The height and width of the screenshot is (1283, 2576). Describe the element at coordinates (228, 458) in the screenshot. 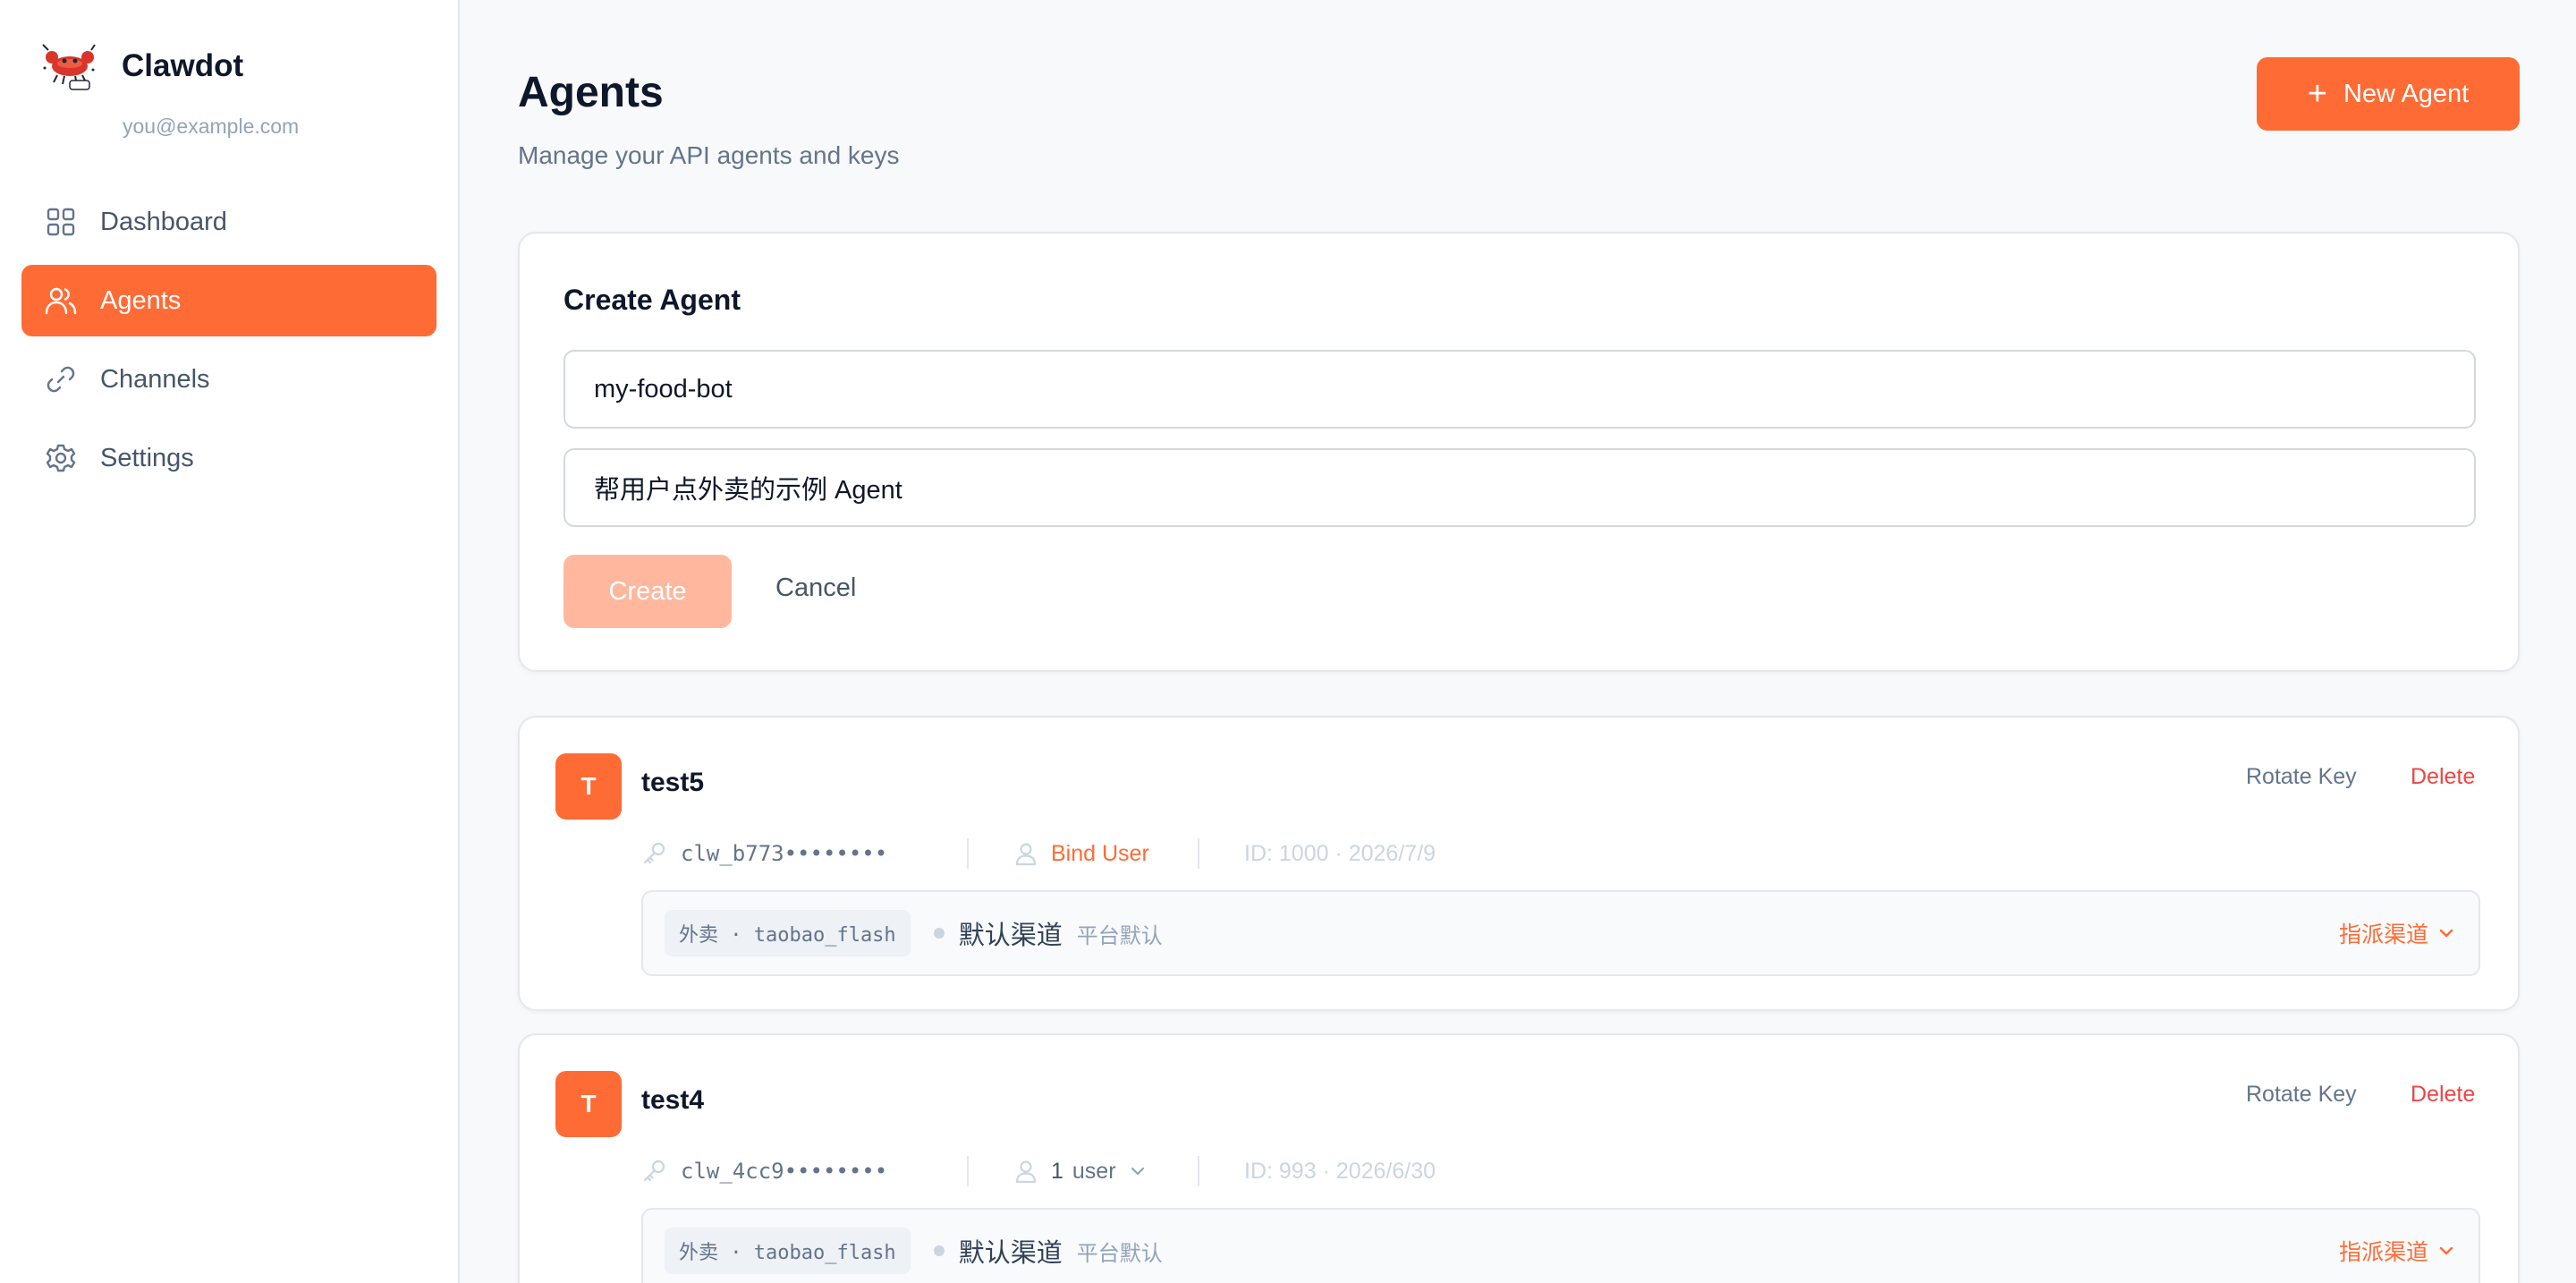

I see `sidebar-item-settings: Settings` at that location.